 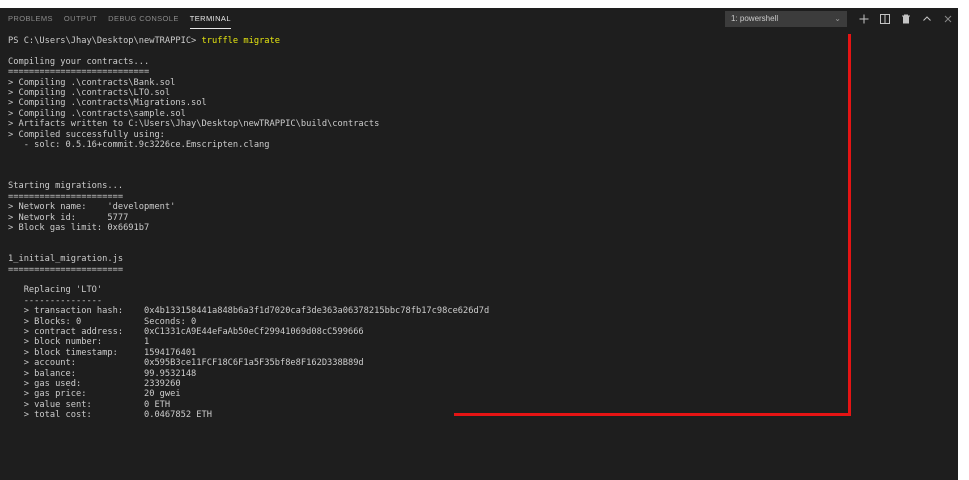 I want to click on terminal-line: > Blocks: 0 Seconds: 0, so click(x=102, y=321).